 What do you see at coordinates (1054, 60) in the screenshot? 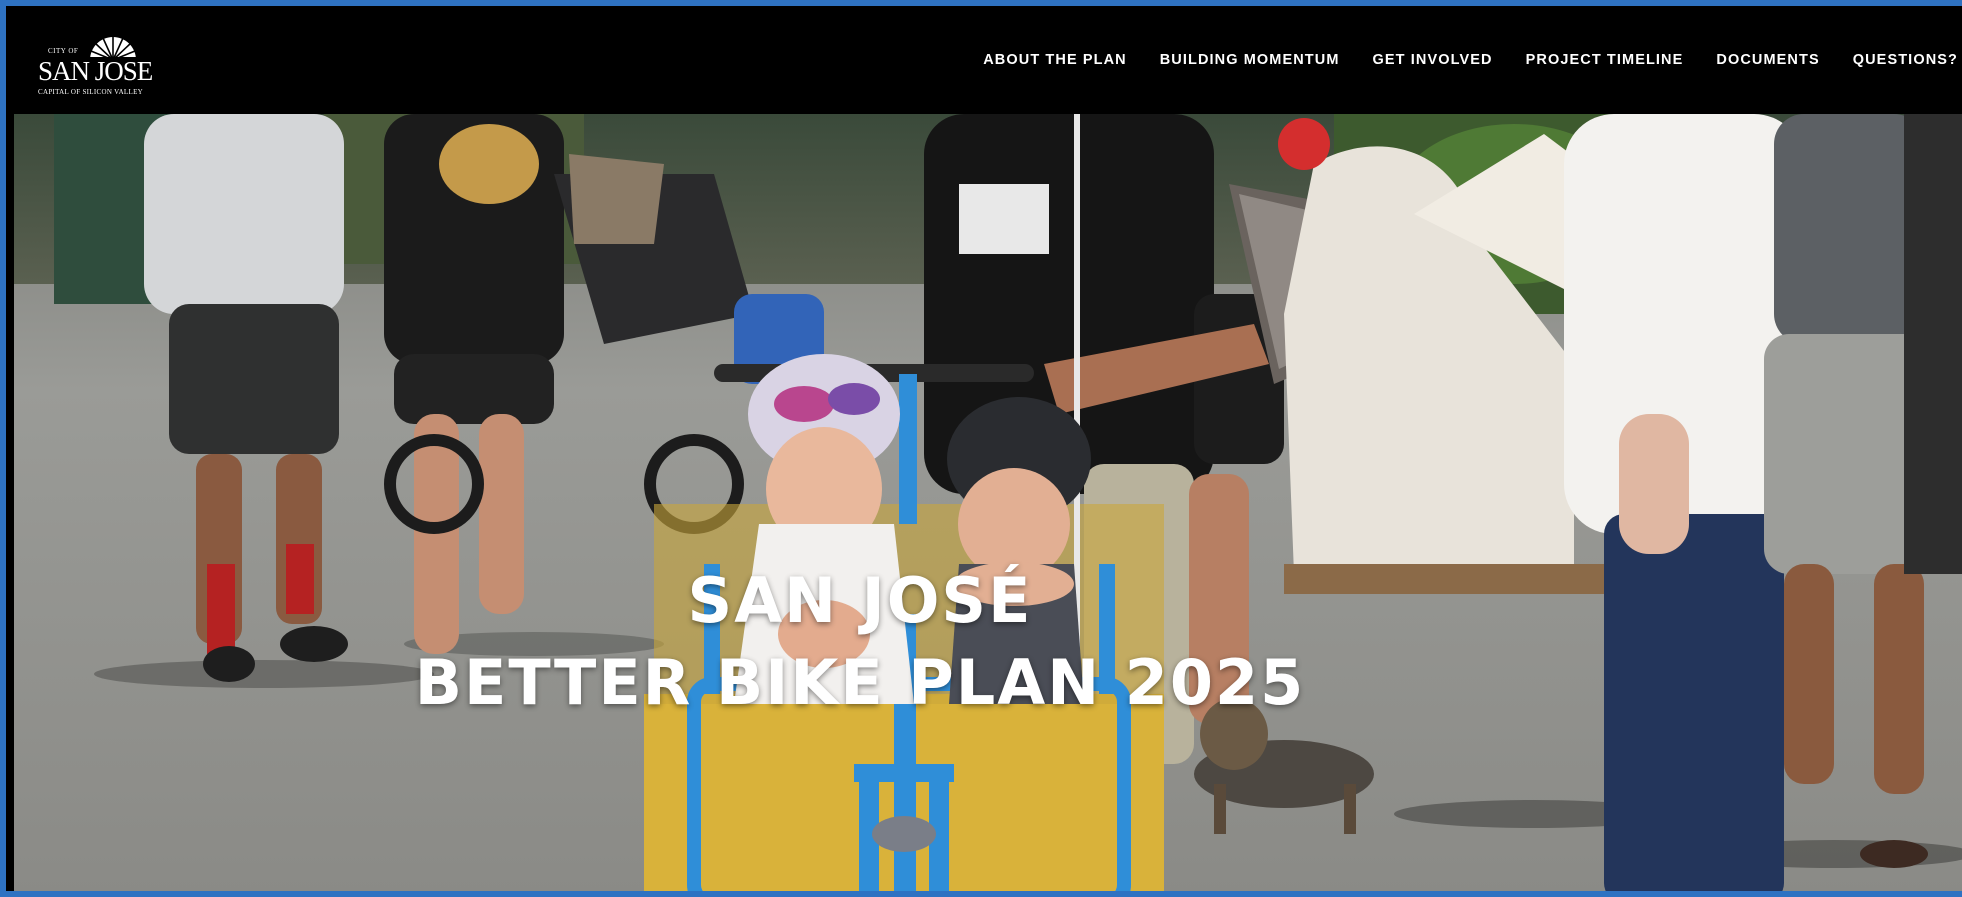
I see `nav-about-the-plan: ABOUT THE PLAN` at bounding box center [1054, 60].